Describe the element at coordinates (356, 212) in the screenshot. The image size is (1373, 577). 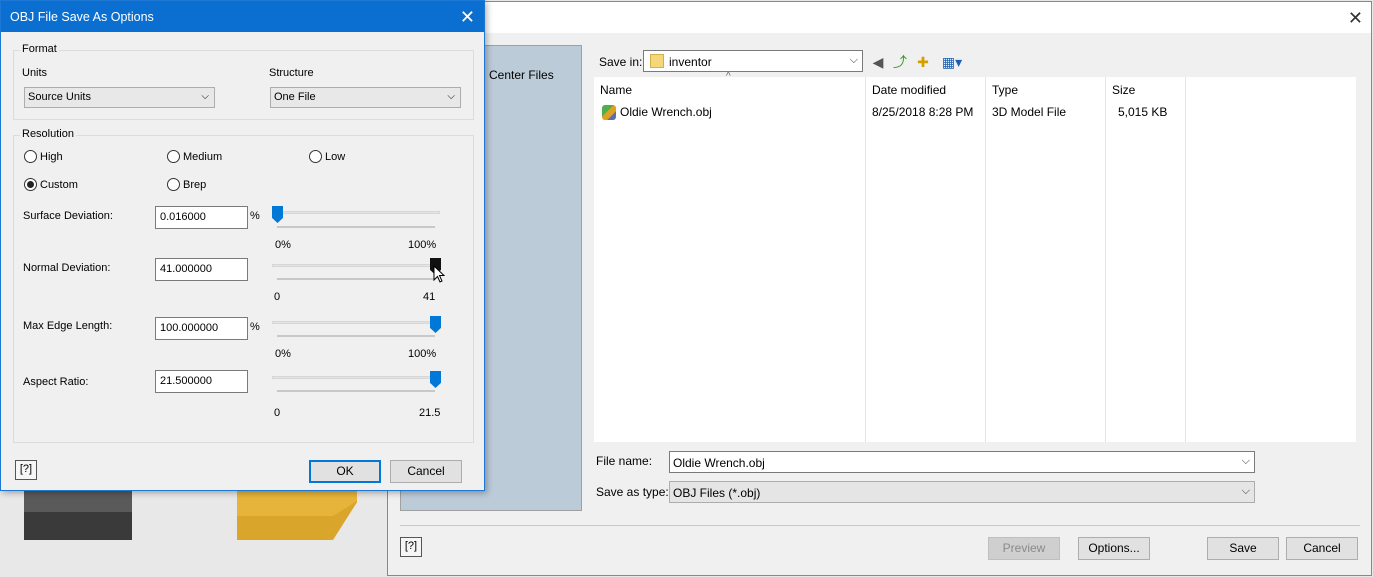
I see `surface-deviation-track` at that location.